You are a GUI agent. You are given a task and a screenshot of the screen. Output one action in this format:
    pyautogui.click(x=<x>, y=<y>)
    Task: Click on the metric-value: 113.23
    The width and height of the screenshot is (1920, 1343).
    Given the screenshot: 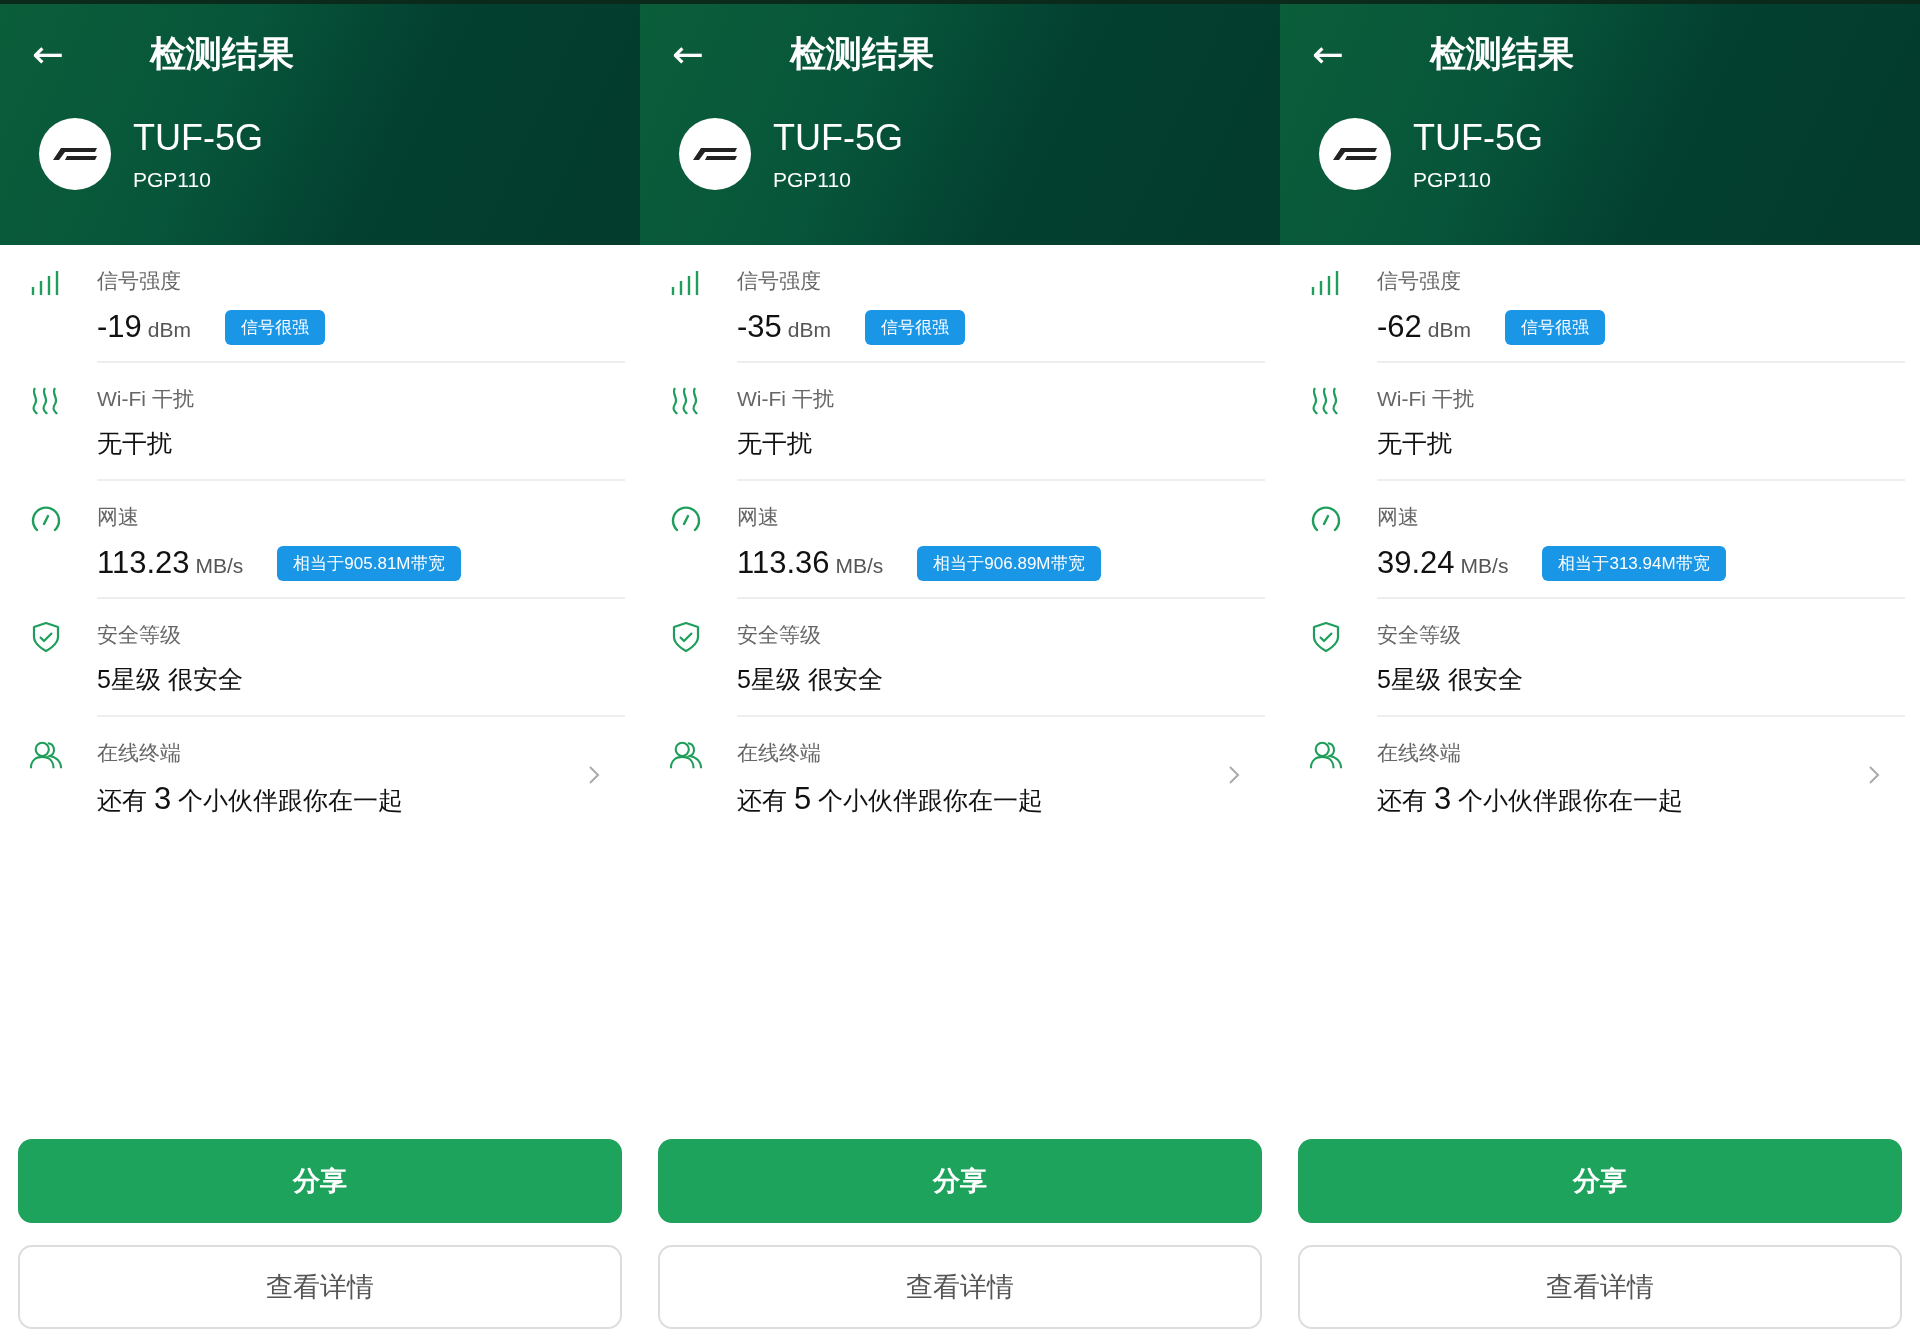 What is the action you would take?
    pyautogui.click(x=143, y=563)
    